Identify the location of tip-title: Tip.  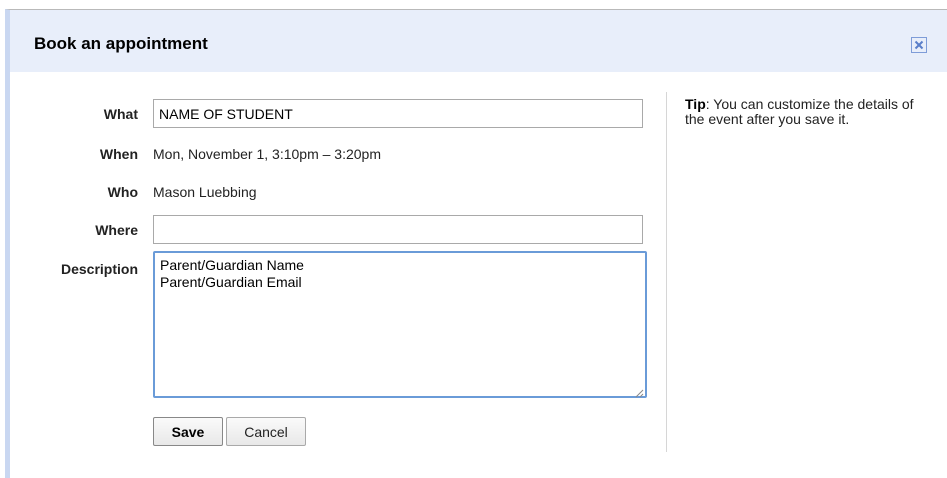
(695, 104).